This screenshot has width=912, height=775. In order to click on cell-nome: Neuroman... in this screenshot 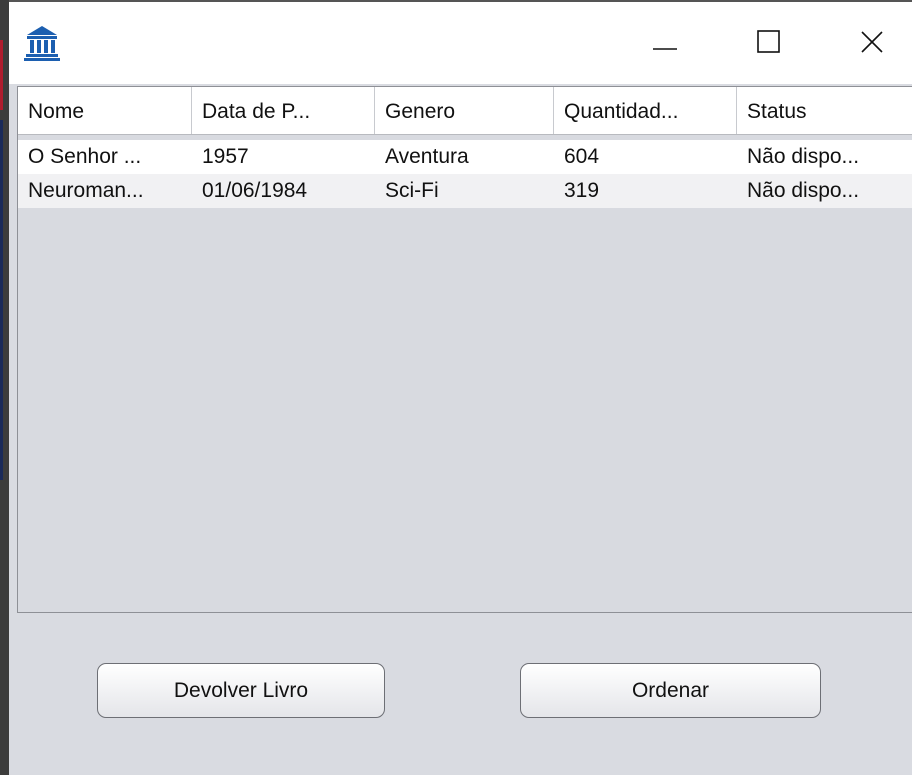, I will do `click(105, 191)`.